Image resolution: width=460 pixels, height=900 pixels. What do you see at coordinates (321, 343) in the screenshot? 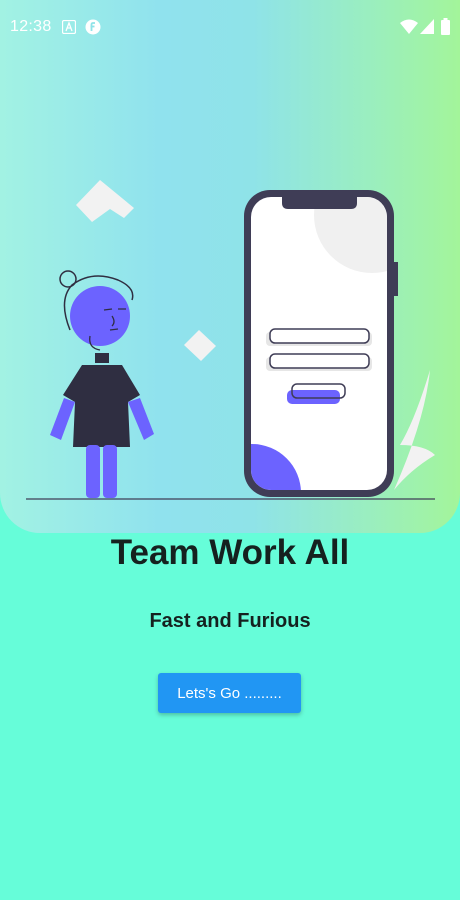
I see `phone-illustration` at bounding box center [321, 343].